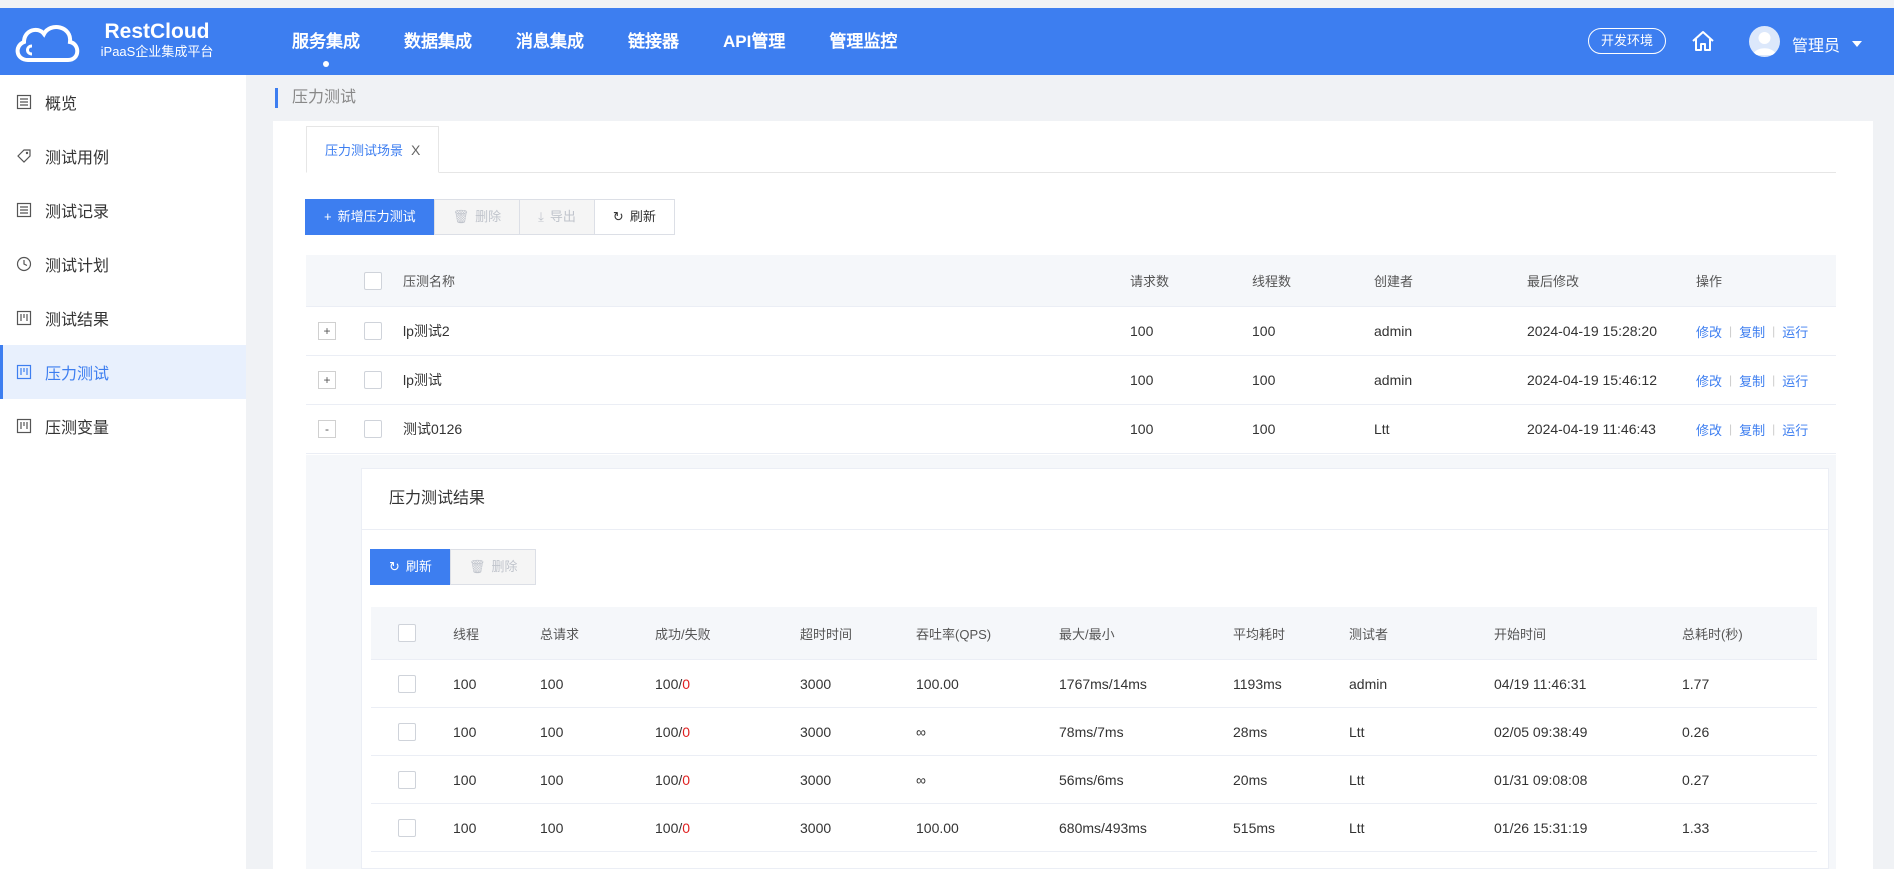  What do you see at coordinates (653, 41) in the screenshot?
I see `nav-connector: 链接器` at bounding box center [653, 41].